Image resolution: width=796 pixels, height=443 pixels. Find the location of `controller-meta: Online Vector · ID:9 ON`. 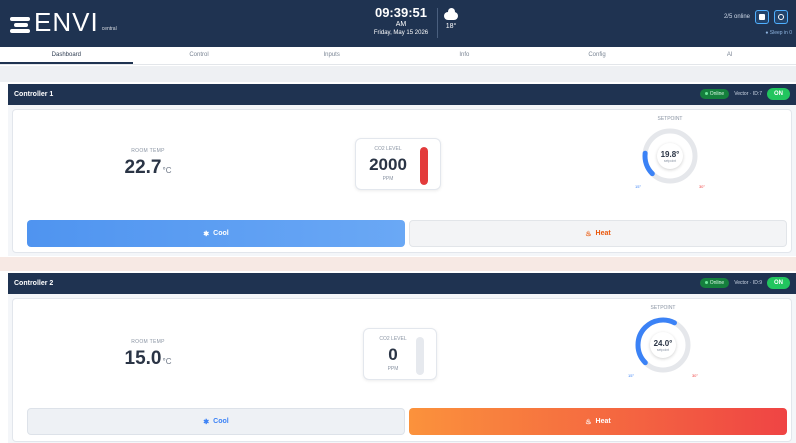

controller-meta: Online Vector · ID:9 ON is located at coordinates (744, 283).